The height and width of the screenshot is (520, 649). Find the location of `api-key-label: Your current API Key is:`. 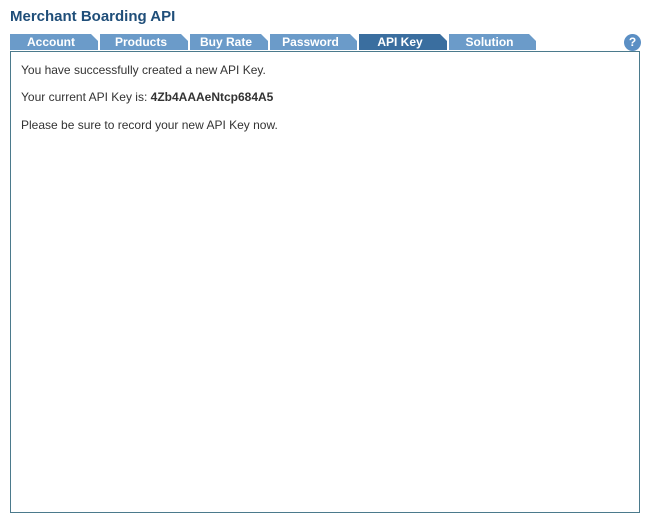

api-key-label: Your current API Key is: is located at coordinates (84, 97).